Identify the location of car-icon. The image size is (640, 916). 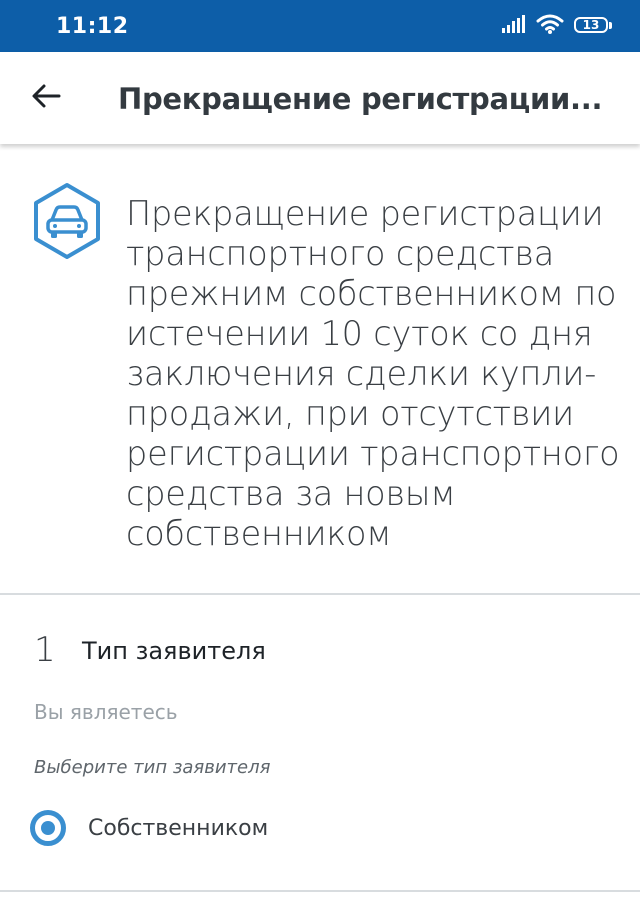
(67, 221).